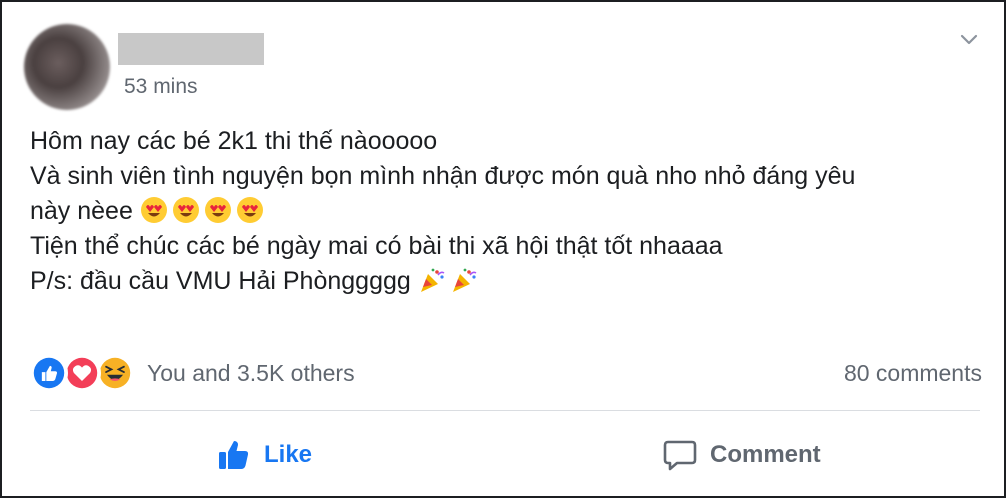 Image resolution: width=1006 pixels, height=498 pixels. What do you see at coordinates (81, 211) in the screenshot?
I see `post-line-3-text: này nèee` at bounding box center [81, 211].